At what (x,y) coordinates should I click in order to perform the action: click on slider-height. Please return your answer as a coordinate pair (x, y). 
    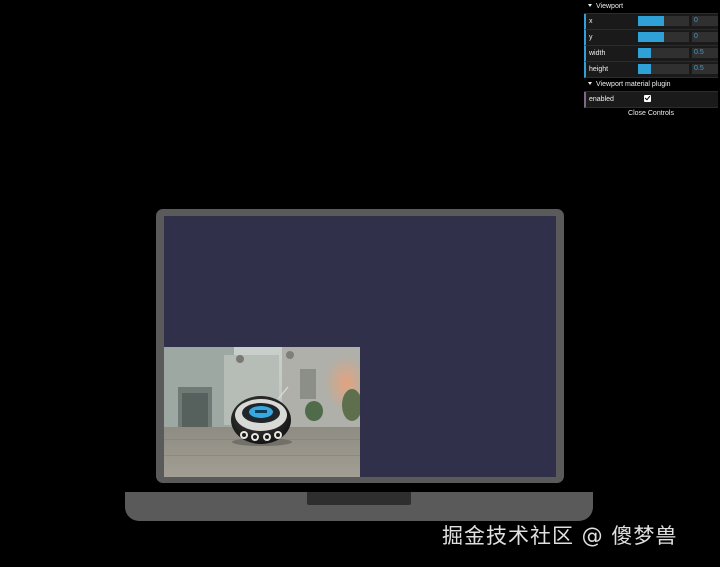
    Looking at the image, I should click on (663, 69).